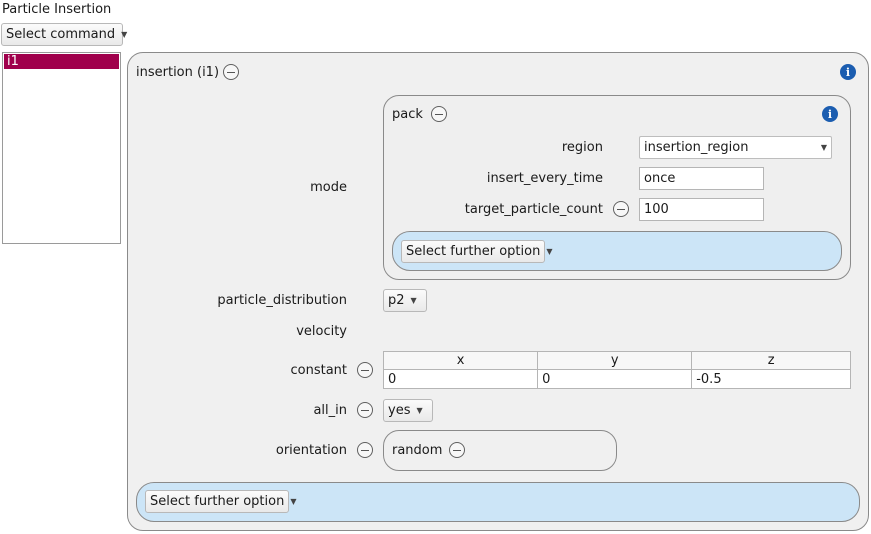 The width and height of the screenshot is (871, 534). I want to click on insertion-list: i1, so click(61, 148).